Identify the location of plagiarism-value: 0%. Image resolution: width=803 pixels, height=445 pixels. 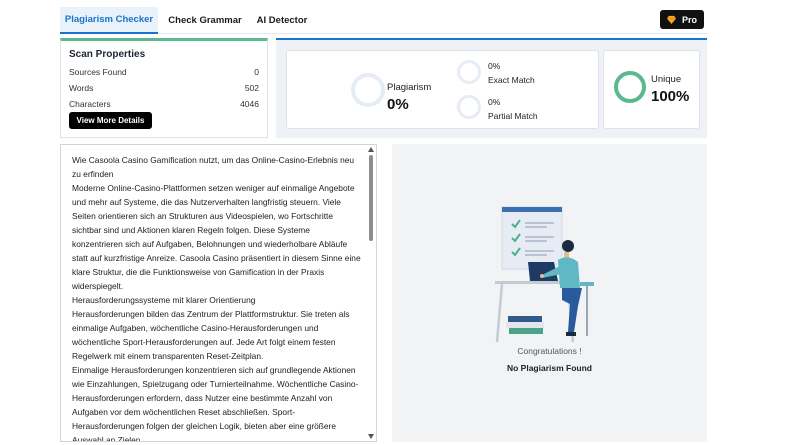
(398, 104).